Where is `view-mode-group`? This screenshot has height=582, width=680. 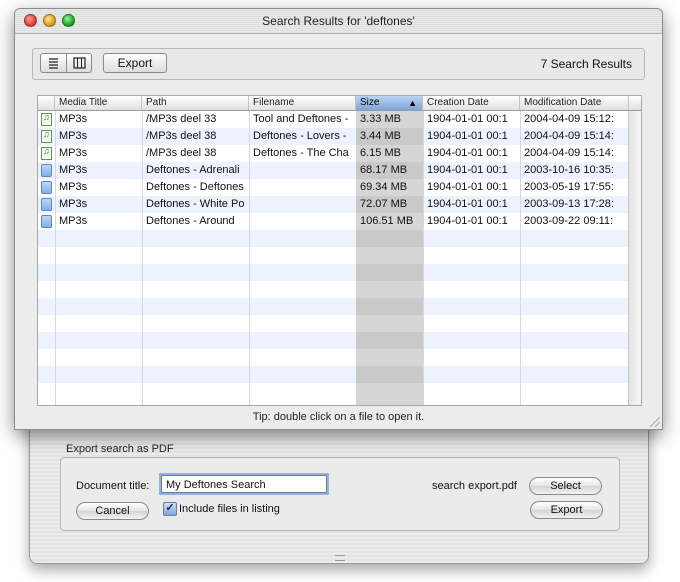
view-mode-group is located at coordinates (66, 63).